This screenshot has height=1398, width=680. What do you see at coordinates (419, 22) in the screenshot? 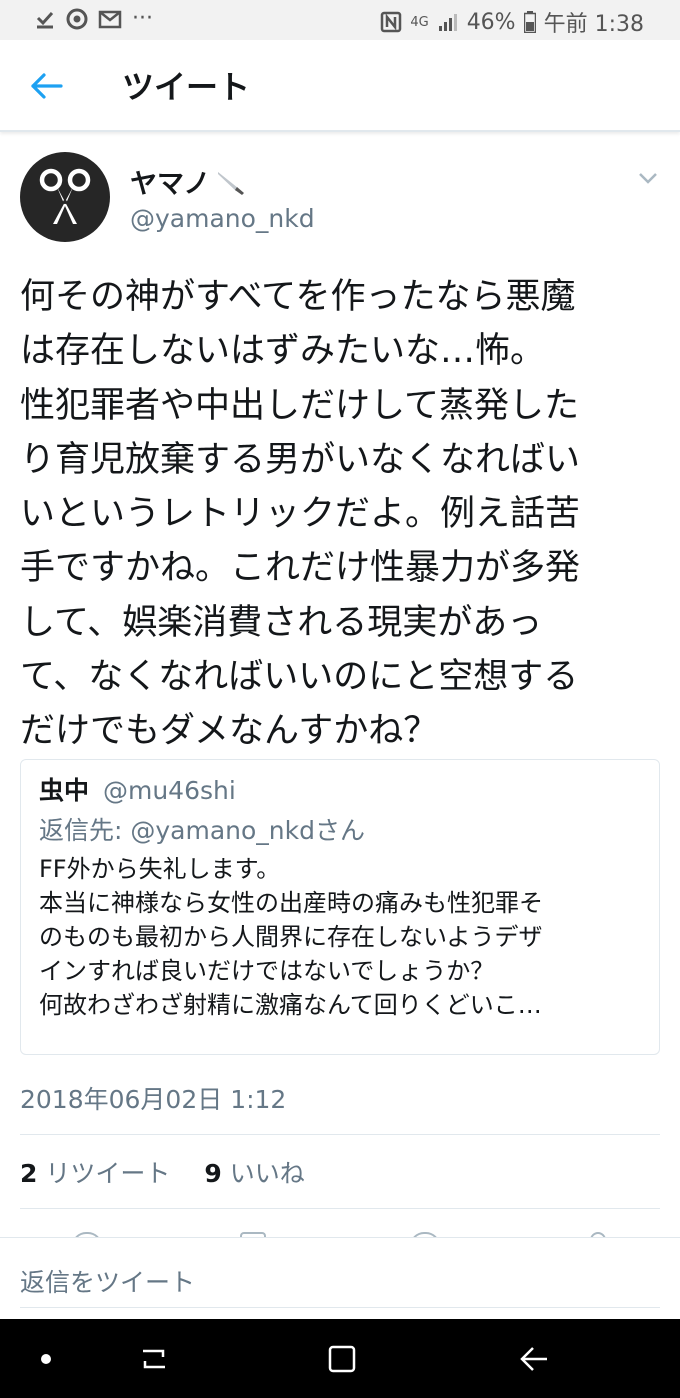
I see `network-type: 4G` at bounding box center [419, 22].